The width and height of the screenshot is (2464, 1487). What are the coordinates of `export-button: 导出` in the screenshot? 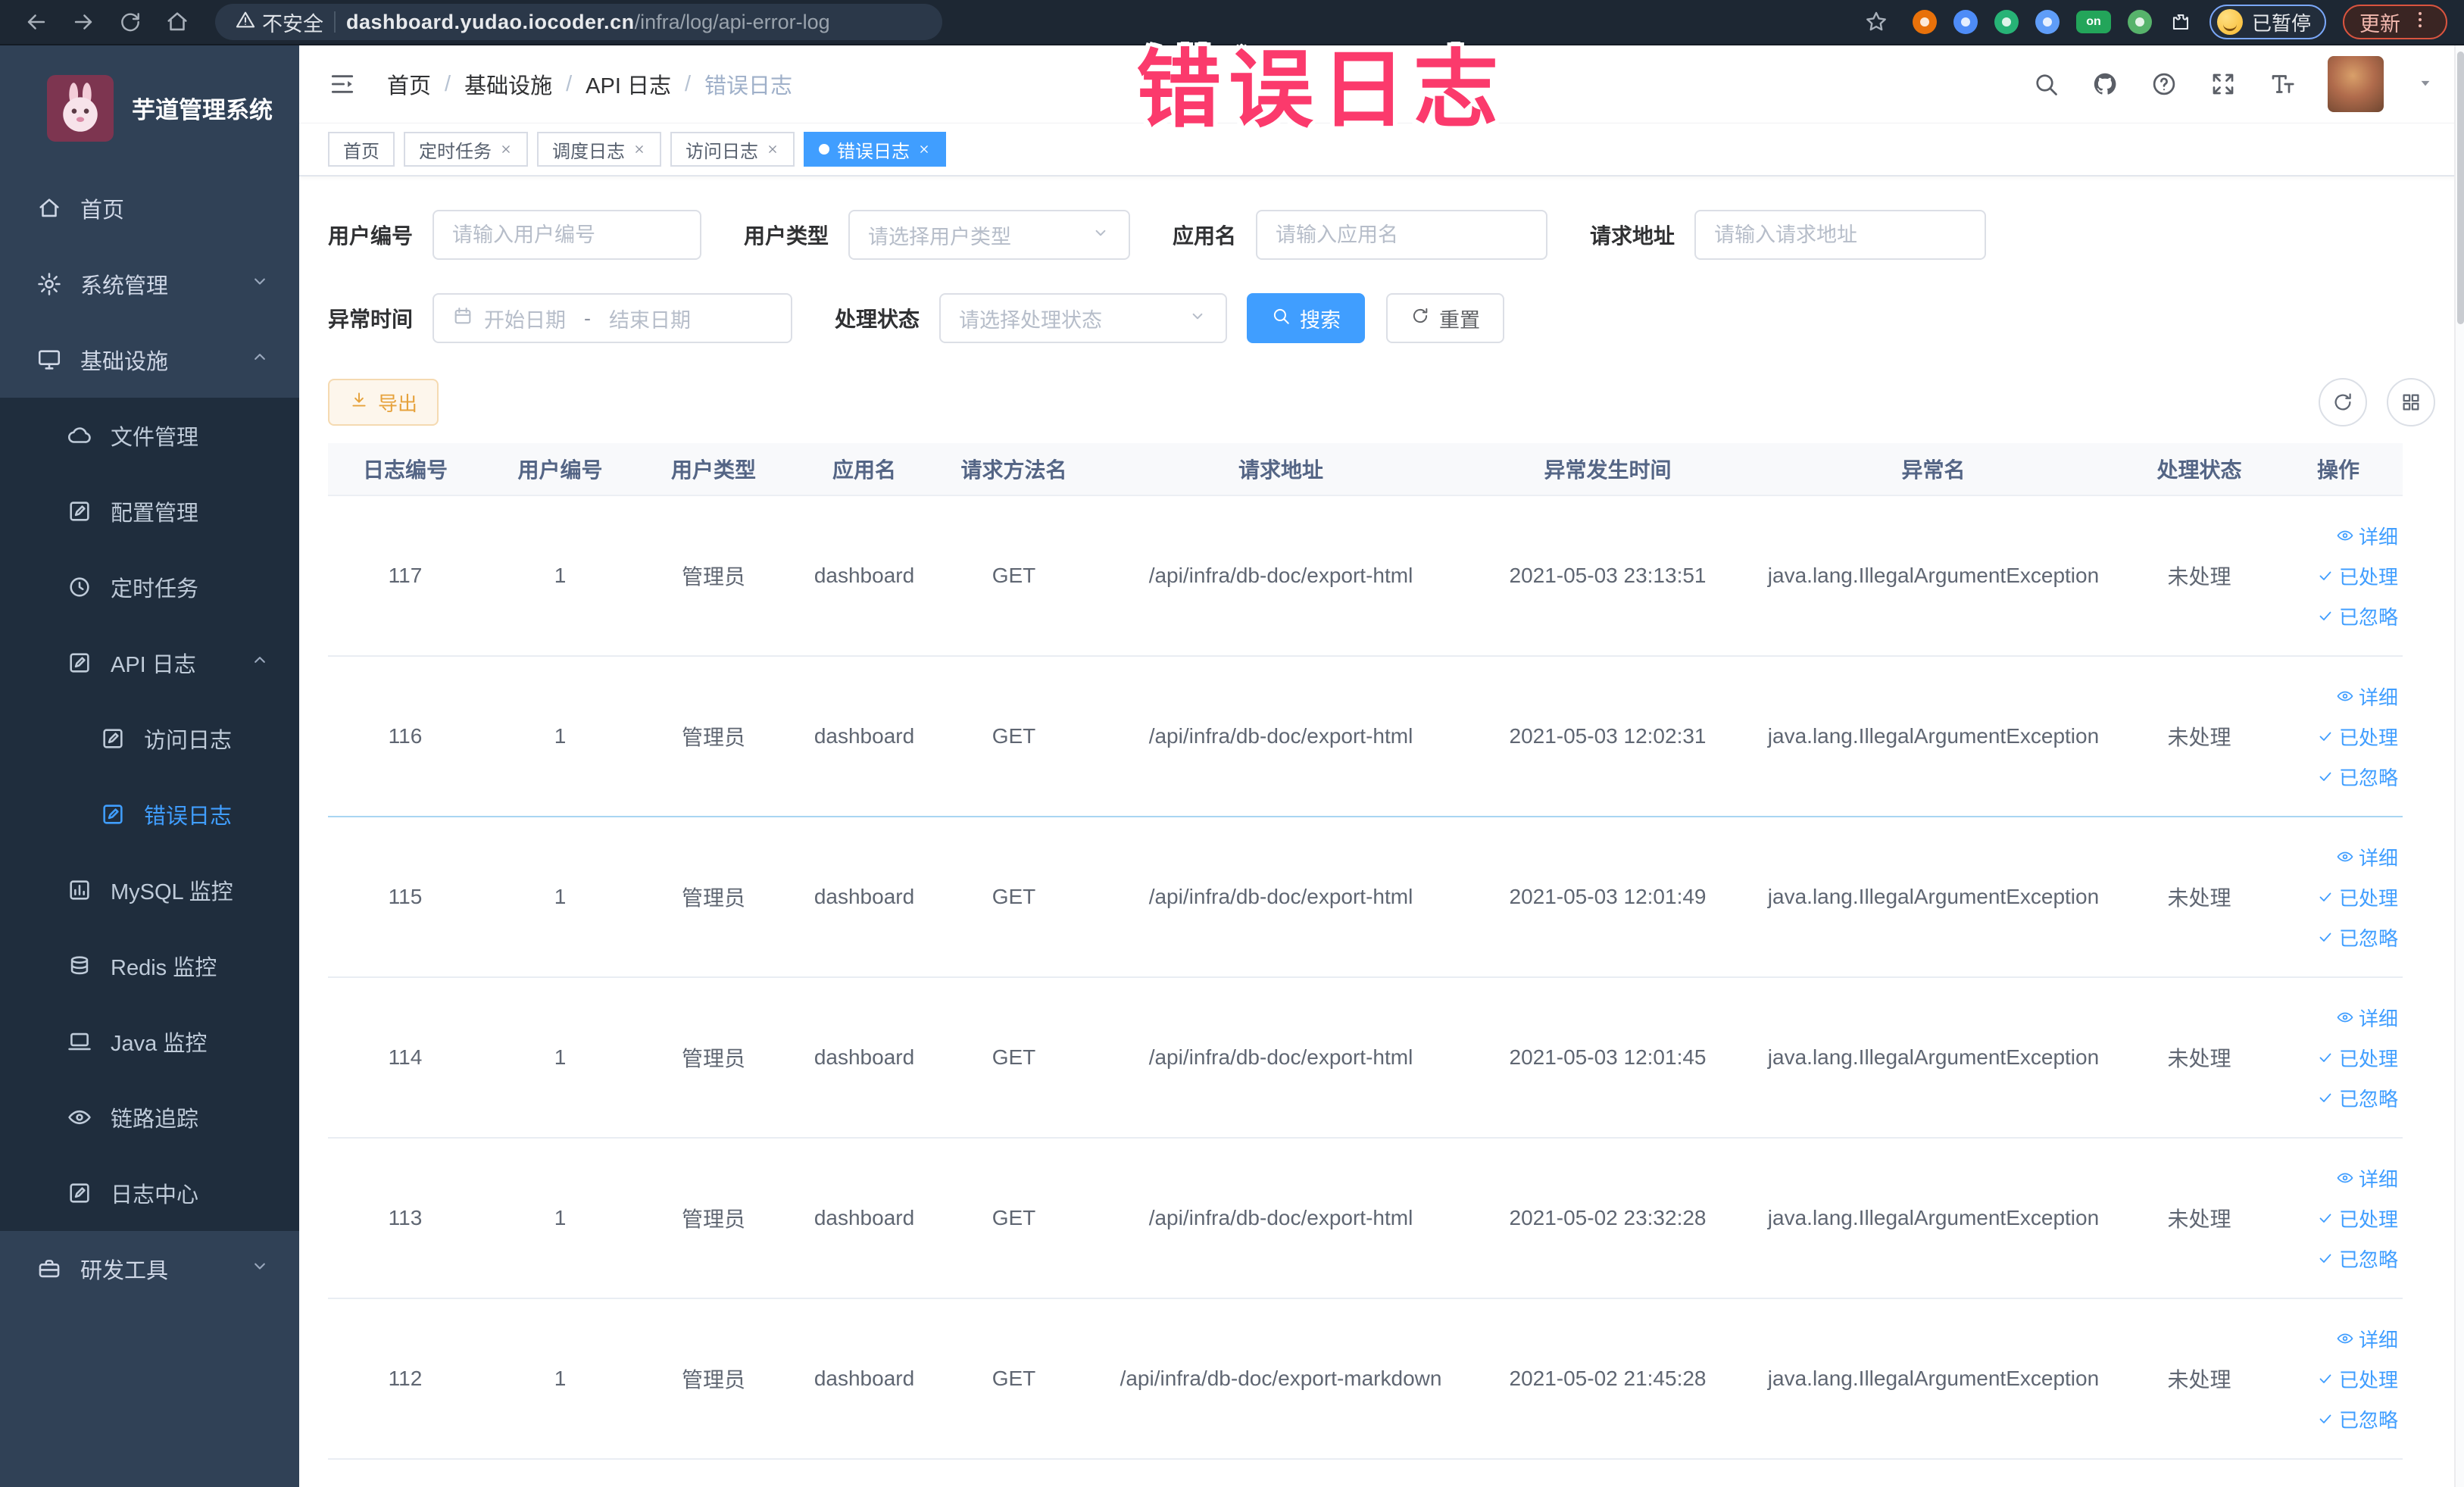 It's located at (383, 402).